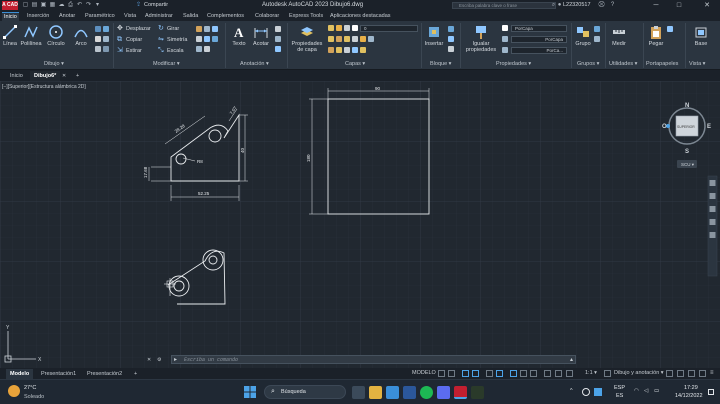 Image resolution: width=720 pixels, height=404 pixels. I want to click on maximize-button: □, so click(679, 5).